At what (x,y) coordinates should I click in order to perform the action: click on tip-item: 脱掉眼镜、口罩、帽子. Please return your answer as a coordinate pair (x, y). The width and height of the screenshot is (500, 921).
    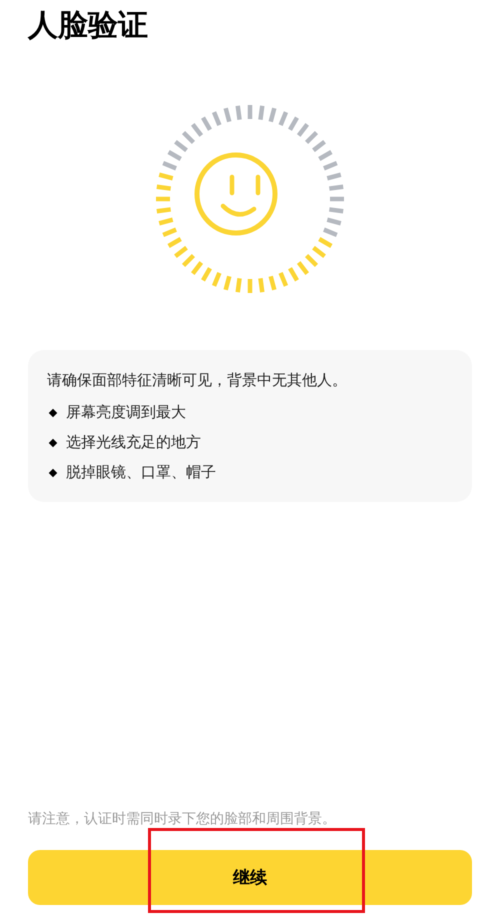
    Looking at the image, I should click on (141, 473).